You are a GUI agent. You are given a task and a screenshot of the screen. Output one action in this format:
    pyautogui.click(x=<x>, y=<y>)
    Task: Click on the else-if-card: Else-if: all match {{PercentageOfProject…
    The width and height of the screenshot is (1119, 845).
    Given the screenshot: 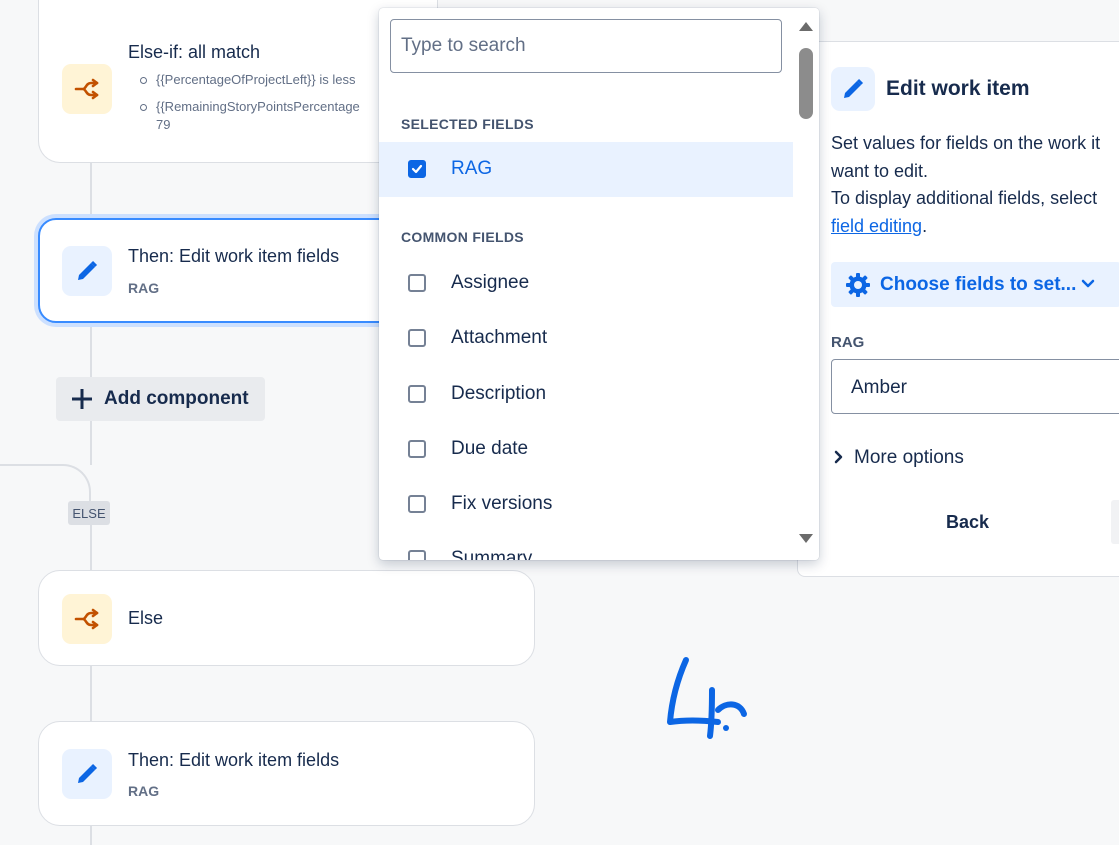 What is the action you would take?
    pyautogui.click(x=238, y=81)
    